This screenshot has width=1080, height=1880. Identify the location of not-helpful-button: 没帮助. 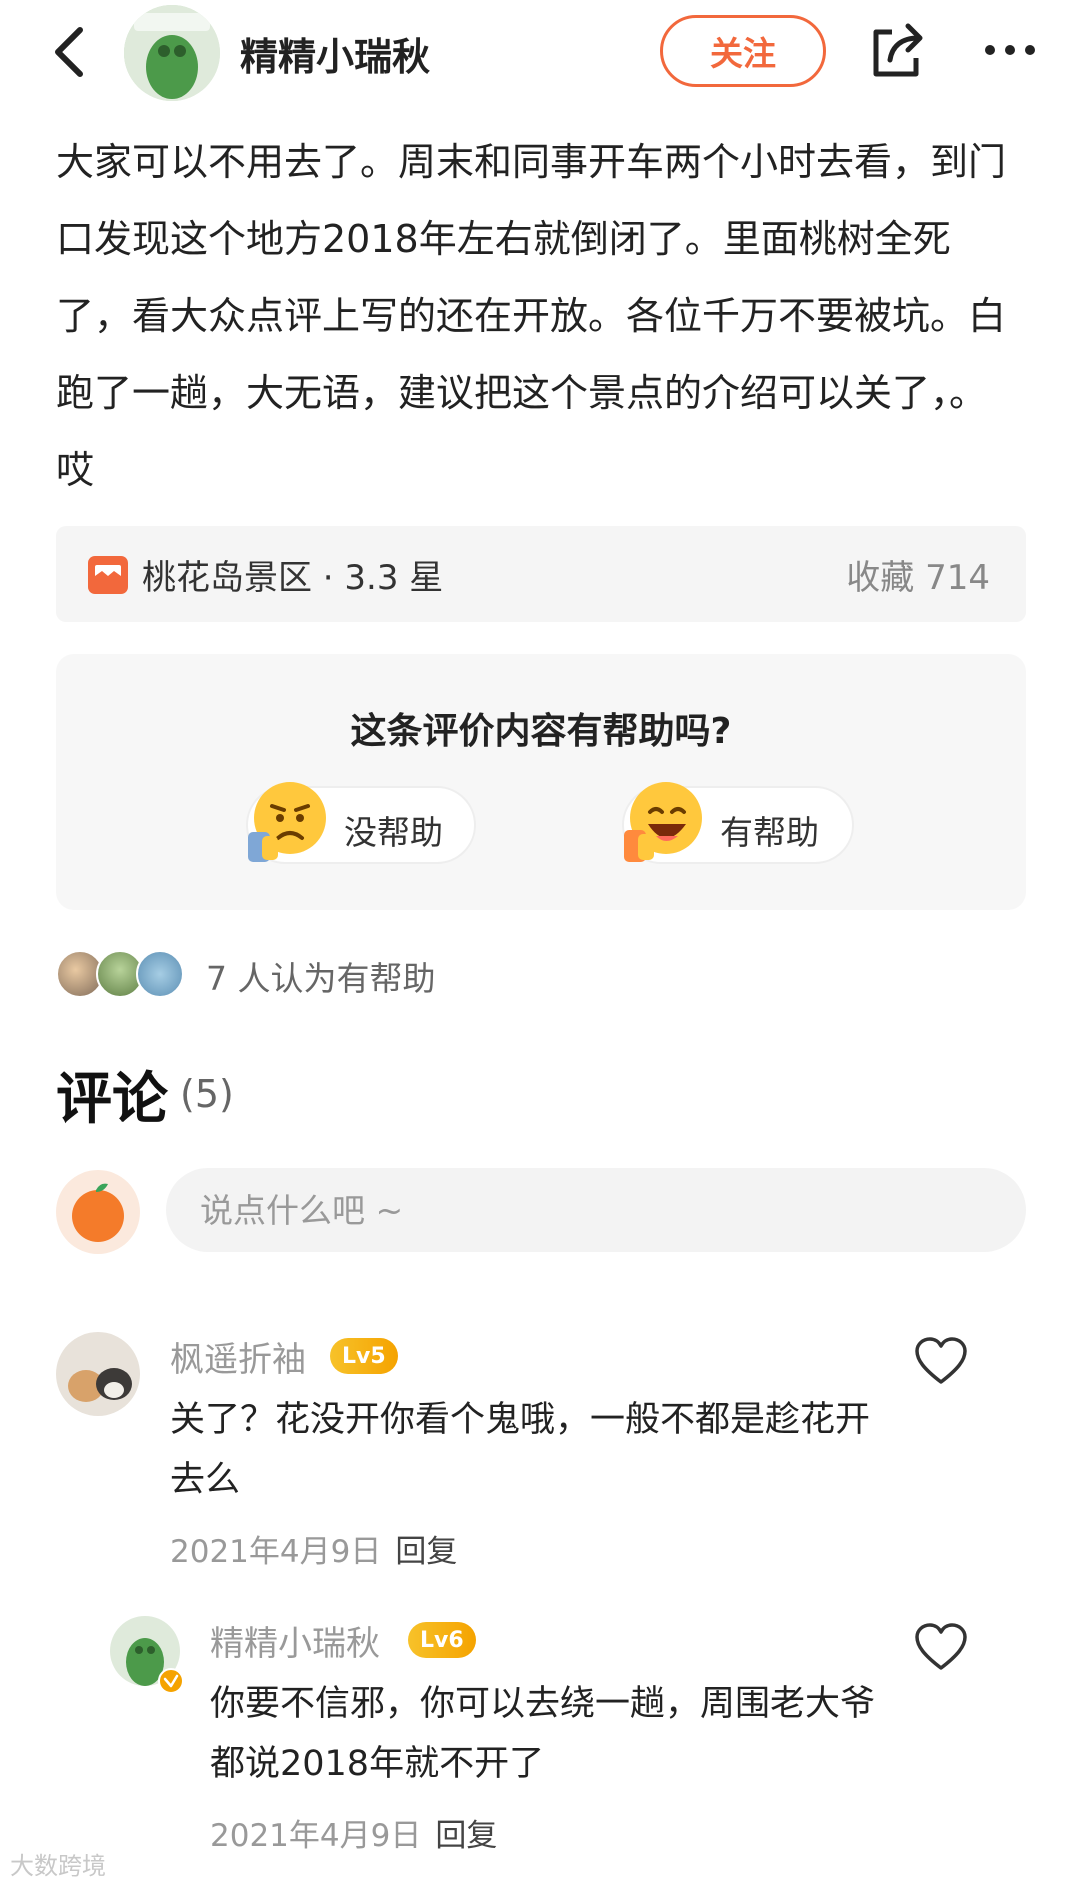
(361, 823).